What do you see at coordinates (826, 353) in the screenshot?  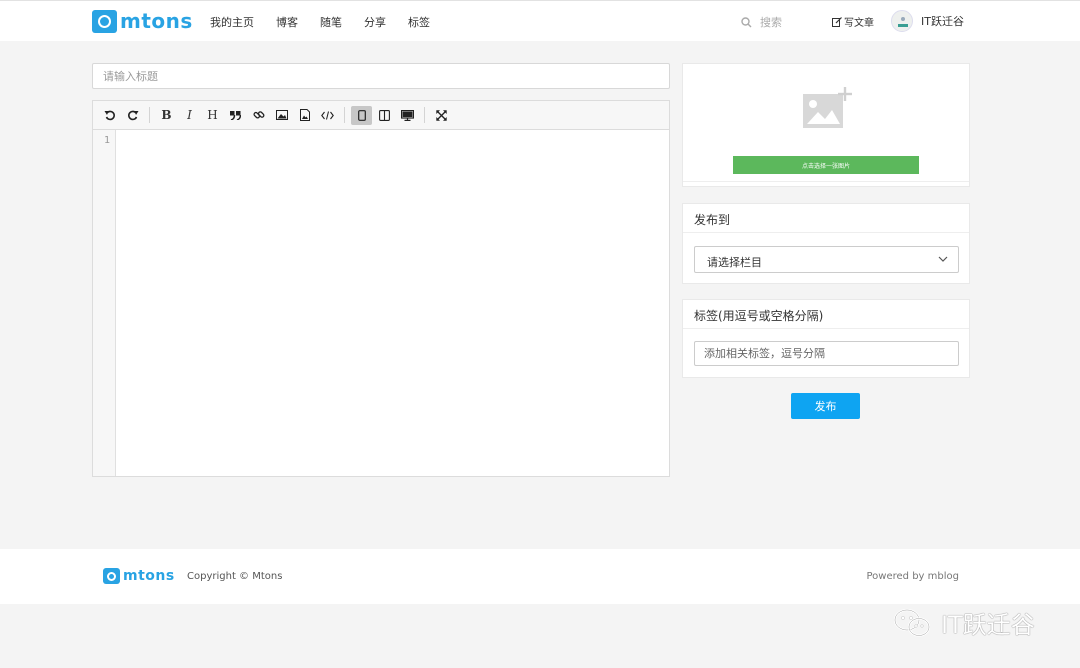 I see `tags-input` at bounding box center [826, 353].